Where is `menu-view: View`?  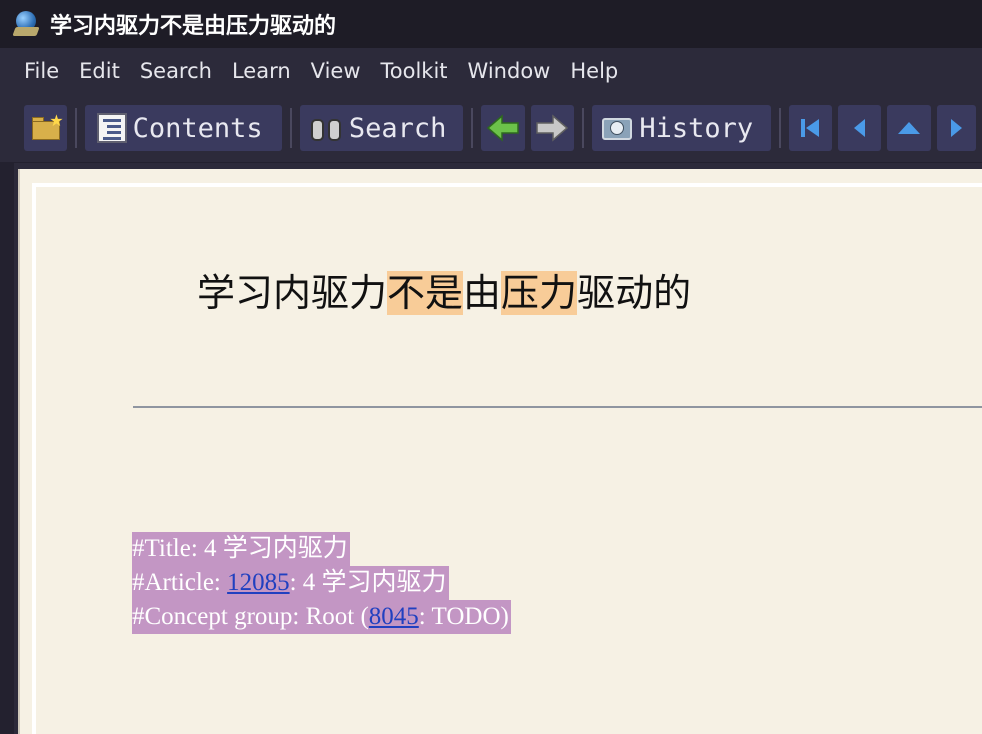
menu-view: View is located at coordinates (336, 71).